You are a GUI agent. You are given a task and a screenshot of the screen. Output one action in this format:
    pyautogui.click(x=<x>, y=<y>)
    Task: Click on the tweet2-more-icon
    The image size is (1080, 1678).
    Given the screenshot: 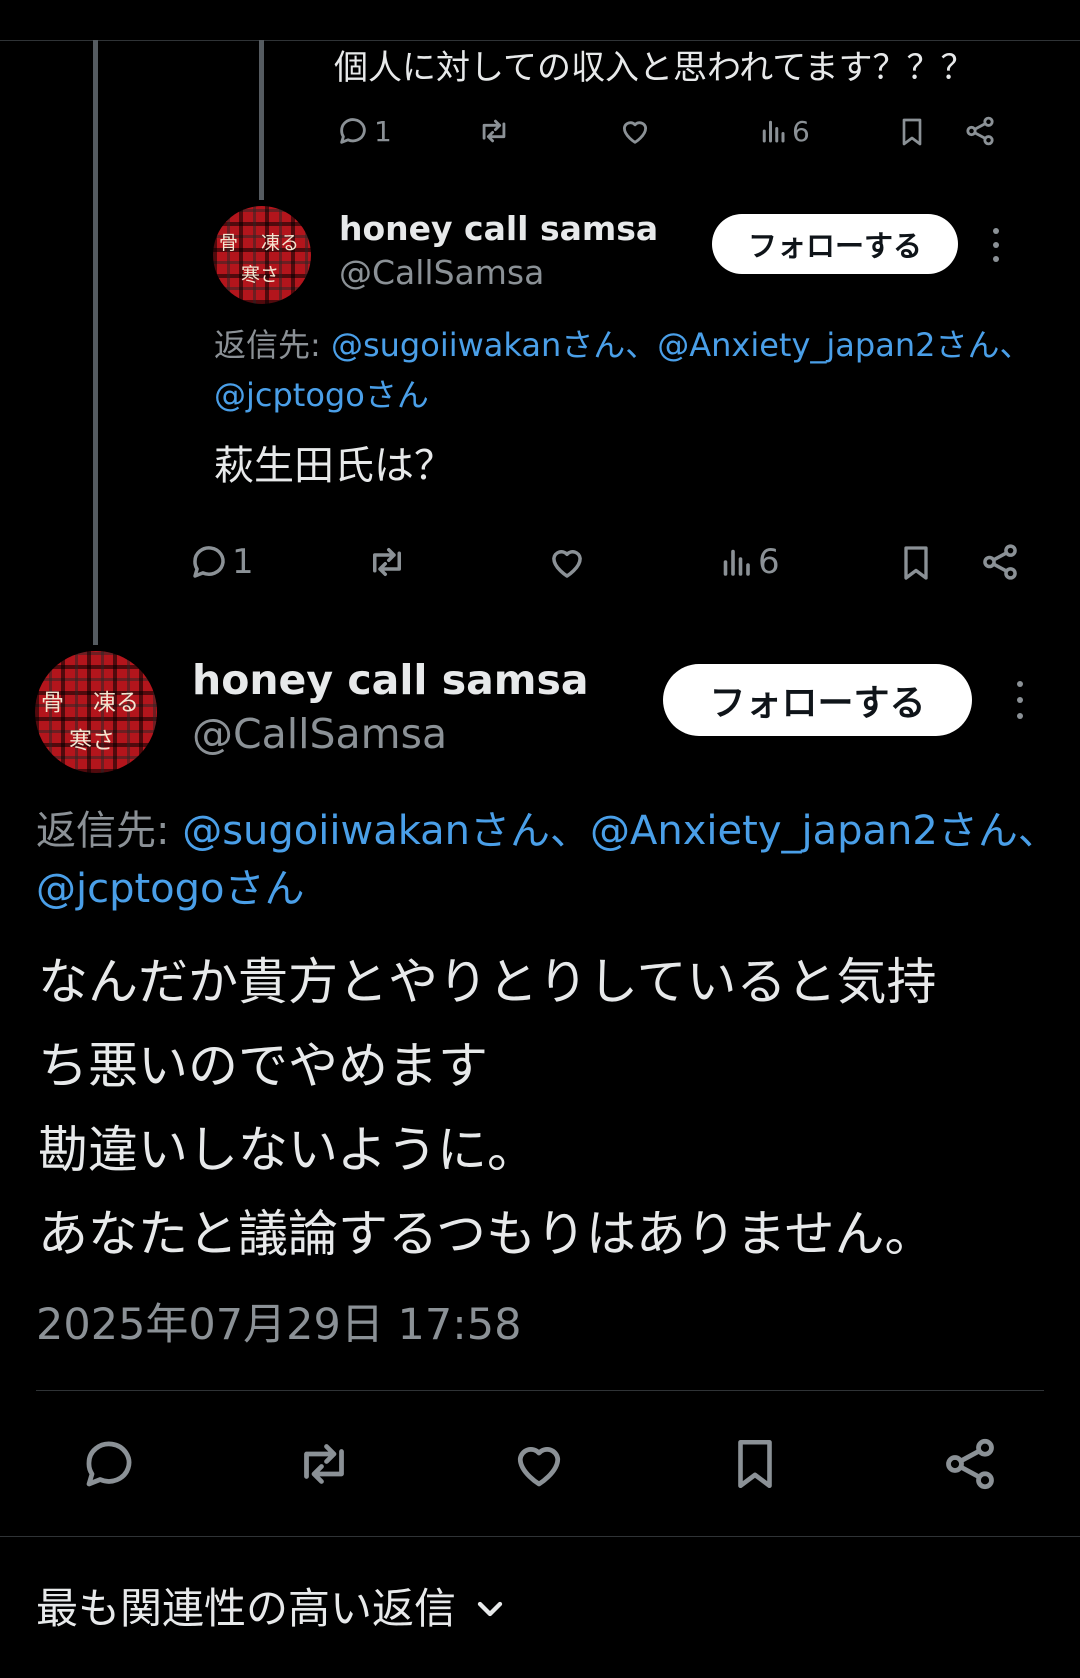 What is the action you would take?
    pyautogui.click(x=996, y=245)
    